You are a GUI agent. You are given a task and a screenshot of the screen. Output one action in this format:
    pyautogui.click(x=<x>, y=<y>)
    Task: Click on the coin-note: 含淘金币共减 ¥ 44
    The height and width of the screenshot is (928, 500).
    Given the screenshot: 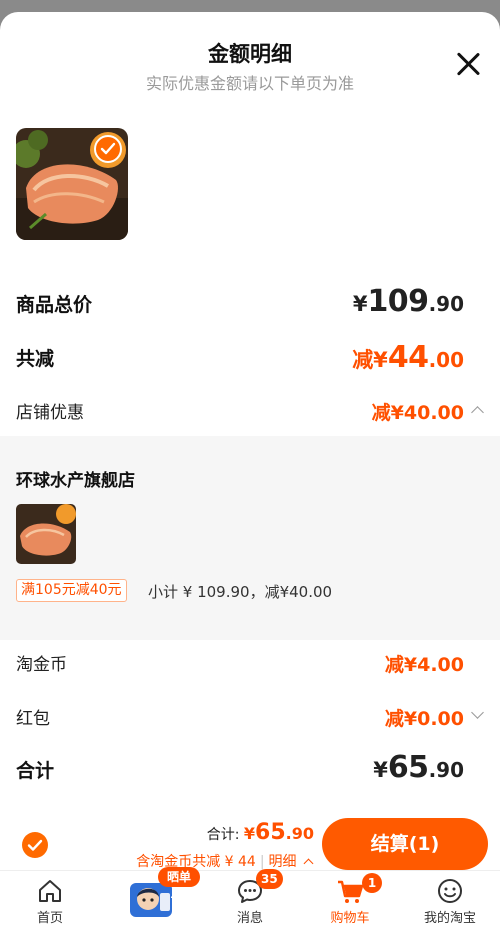 What is the action you would take?
    pyautogui.click(x=196, y=862)
    